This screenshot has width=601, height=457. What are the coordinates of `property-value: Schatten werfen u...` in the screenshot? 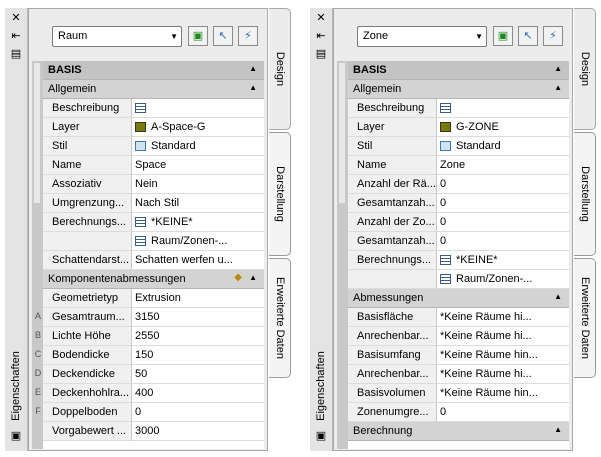 It's located at (198, 260).